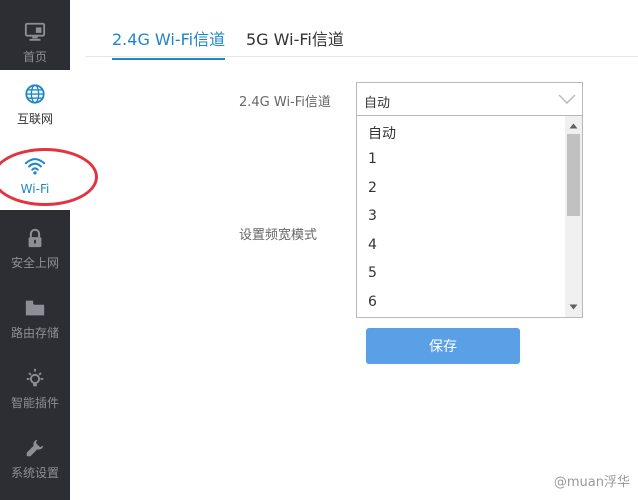 Image resolution: width=638 pixels, height=500 pixels. I want to click on sidebar-item-label: 首页, so click(34, 57).